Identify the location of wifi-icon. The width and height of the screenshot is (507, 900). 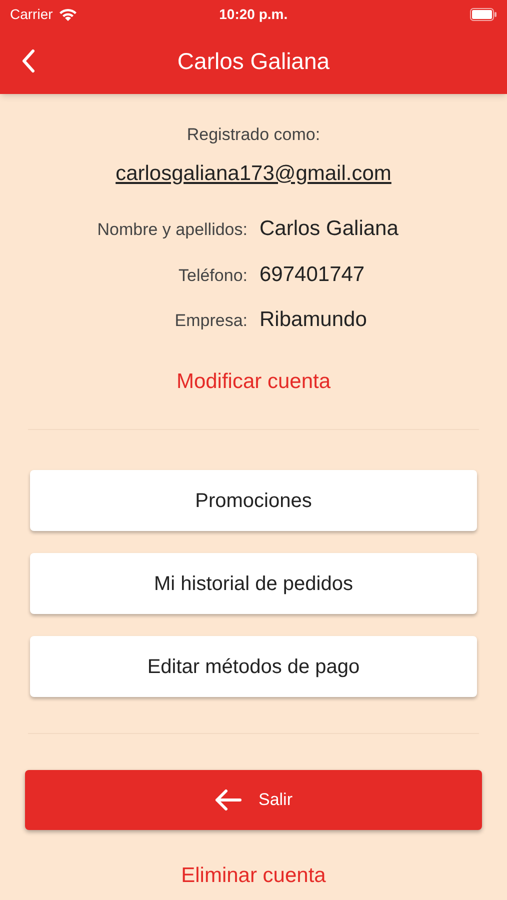
(67, 14).